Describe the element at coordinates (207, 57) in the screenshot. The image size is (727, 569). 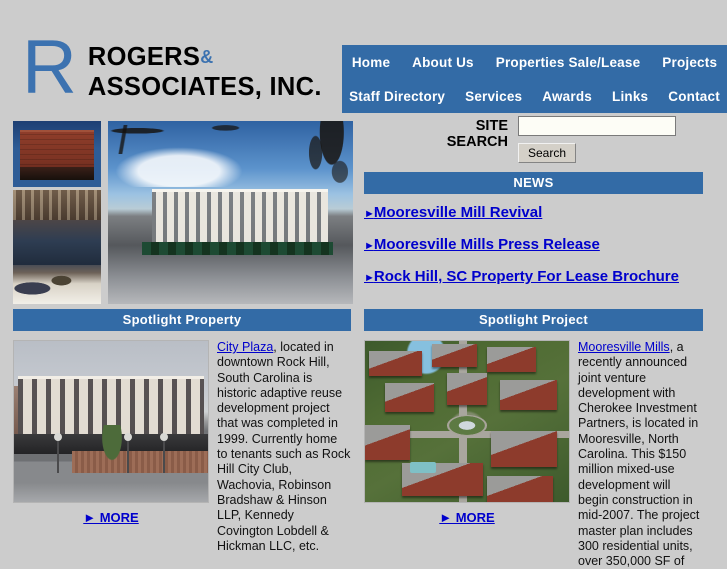
I see `logo-ampersand: &` at that location.